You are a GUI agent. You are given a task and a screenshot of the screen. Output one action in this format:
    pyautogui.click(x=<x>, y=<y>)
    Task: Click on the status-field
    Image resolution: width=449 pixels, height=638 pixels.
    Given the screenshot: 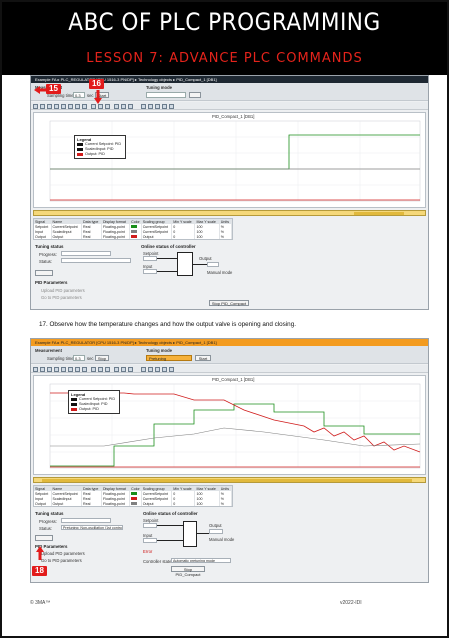 What is the action you would take?
    pyautogui.click(x=96, y=260)
    